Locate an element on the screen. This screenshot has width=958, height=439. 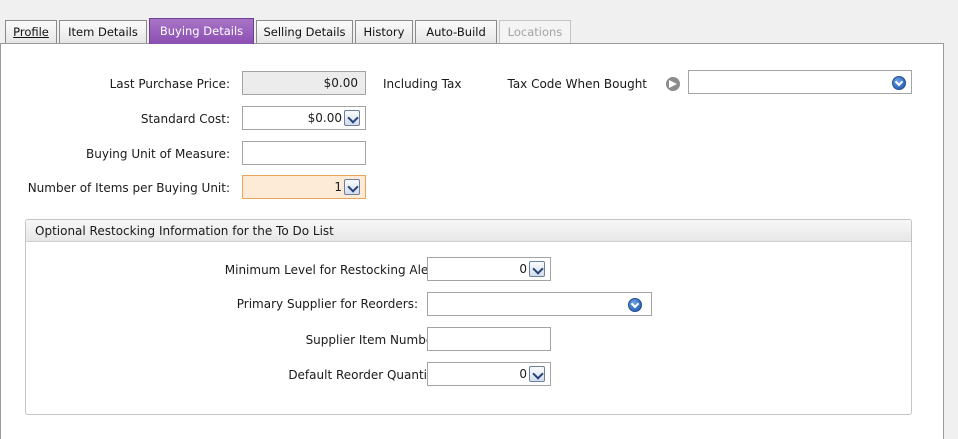
default-reorder-quantity-field: 0 is located at coordinates (489, 374).